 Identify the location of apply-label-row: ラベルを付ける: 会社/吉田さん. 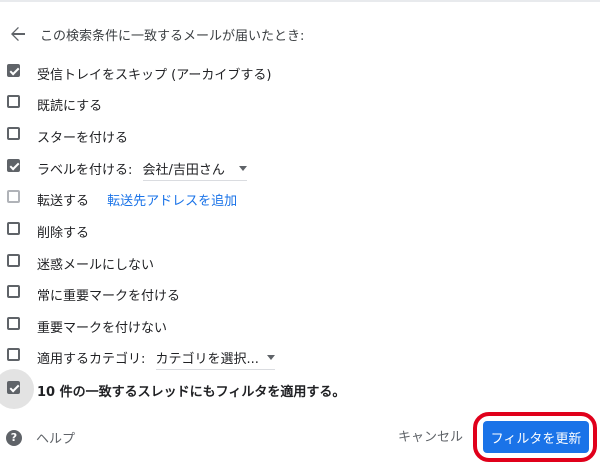
(142, 170).